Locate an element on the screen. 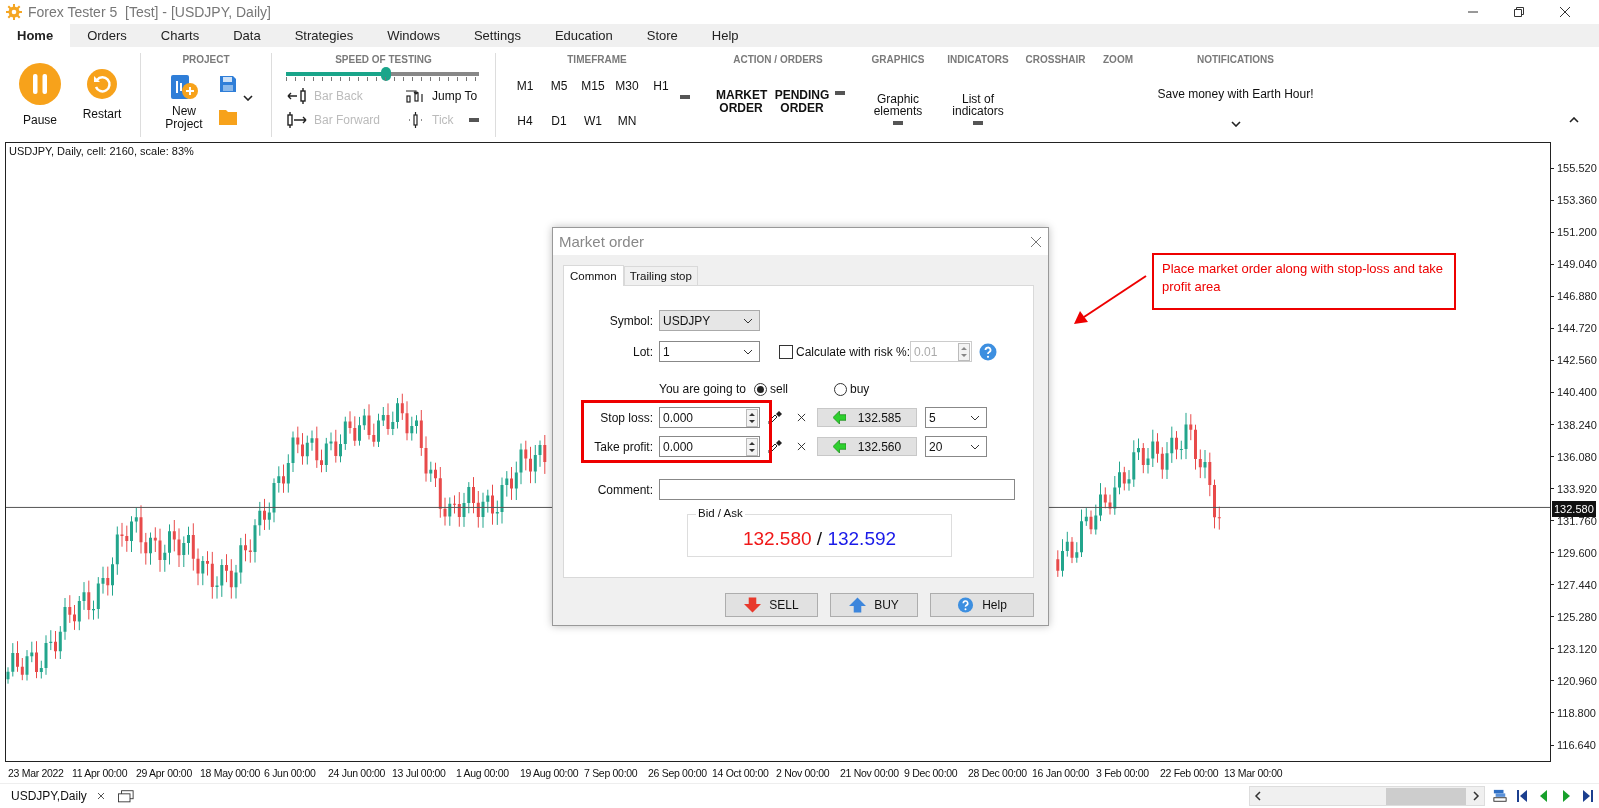 This screenshot has height=808, width=1599. dialog-button: Help is located at coordinates (982, 605).